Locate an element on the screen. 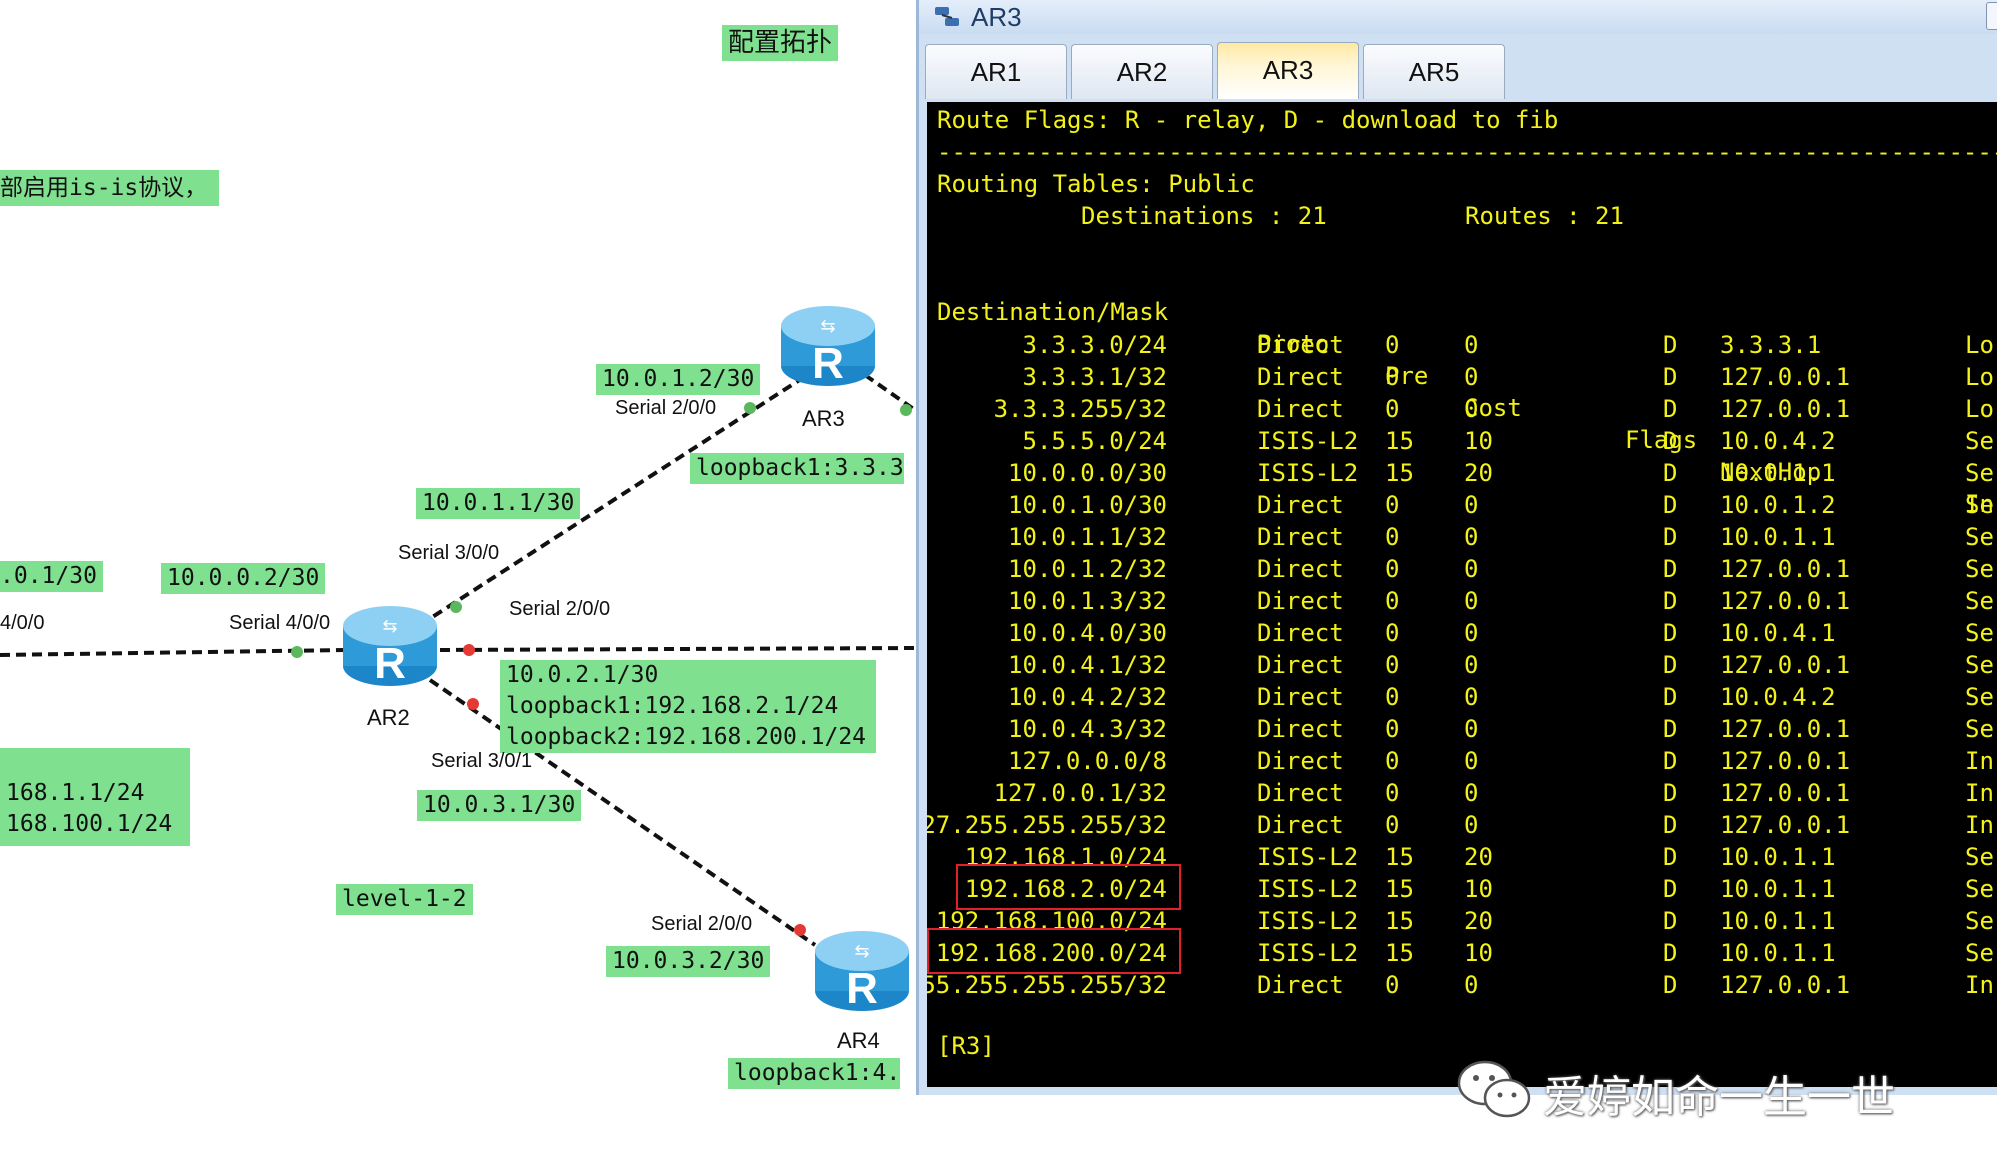 This screenshot has width=1997, height=1176. table-row: 127.0.0.0/8 Direct 0 0 D 127.0.0.1 In is located at coordinates (1462, 760).